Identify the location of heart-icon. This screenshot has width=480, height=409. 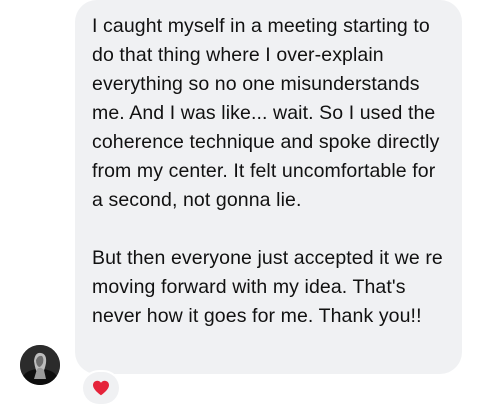
(101, 388).